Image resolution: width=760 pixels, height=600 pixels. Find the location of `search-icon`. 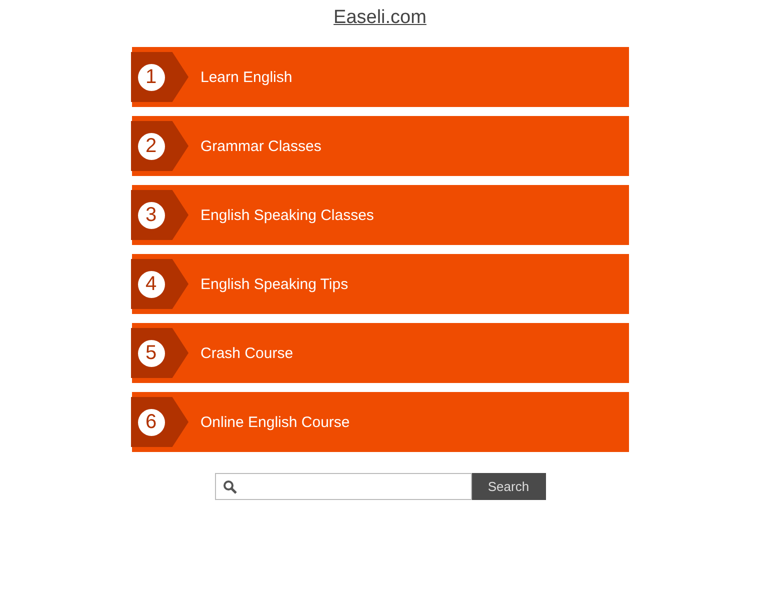

search-icon is located at coordinates (229, 487).